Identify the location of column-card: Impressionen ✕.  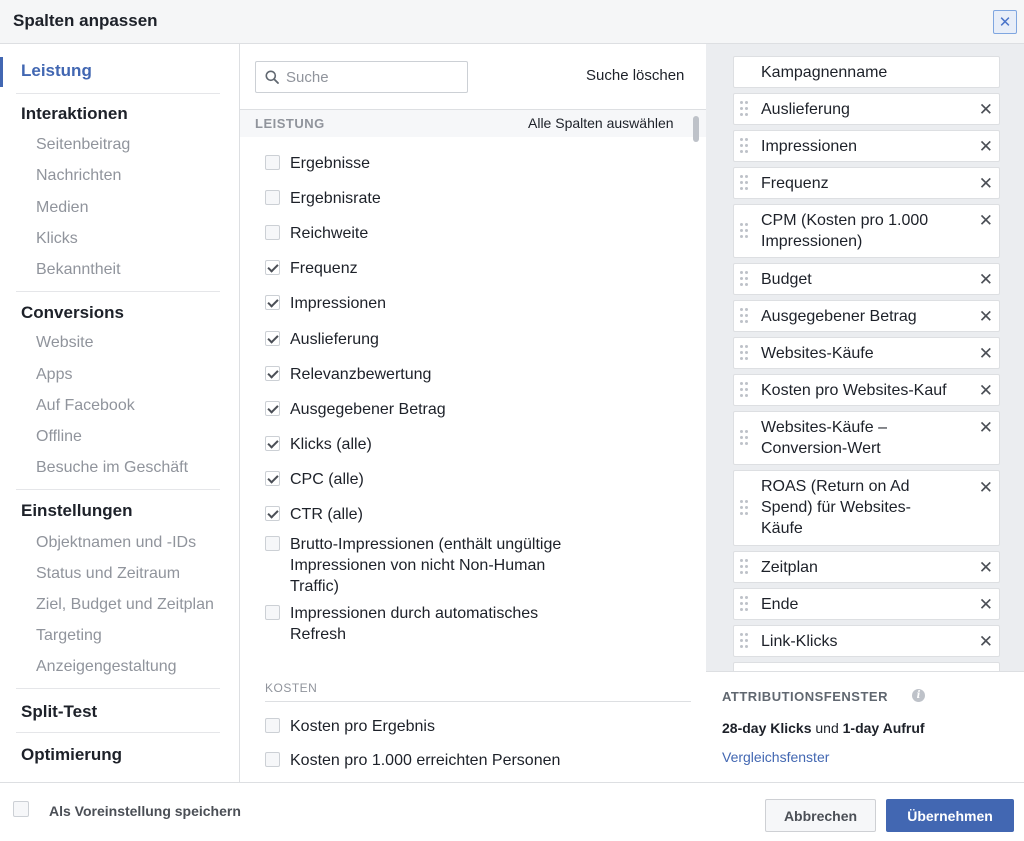
(866, 146).